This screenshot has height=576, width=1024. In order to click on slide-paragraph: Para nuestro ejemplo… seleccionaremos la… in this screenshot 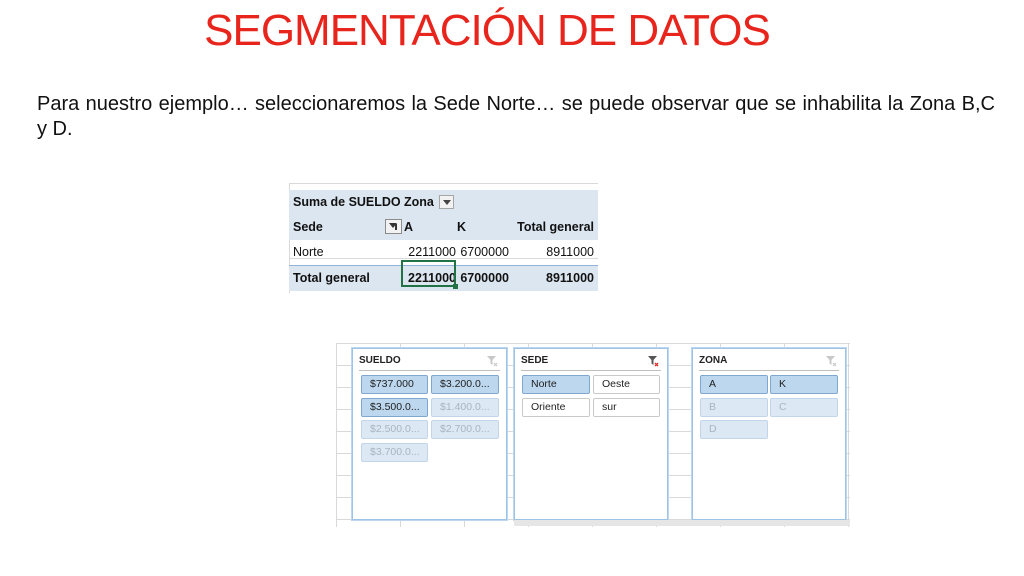, I will do `click(516, 116)`.